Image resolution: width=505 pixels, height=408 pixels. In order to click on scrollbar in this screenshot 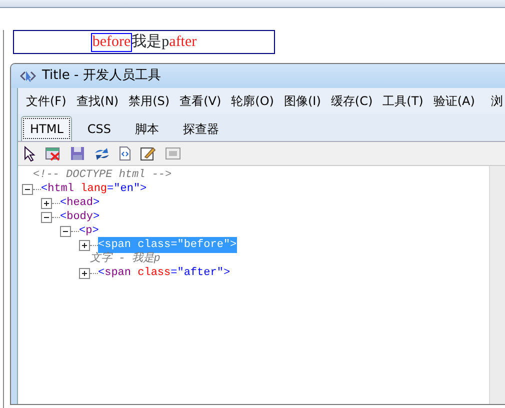, I will do `click(497, 285)`.